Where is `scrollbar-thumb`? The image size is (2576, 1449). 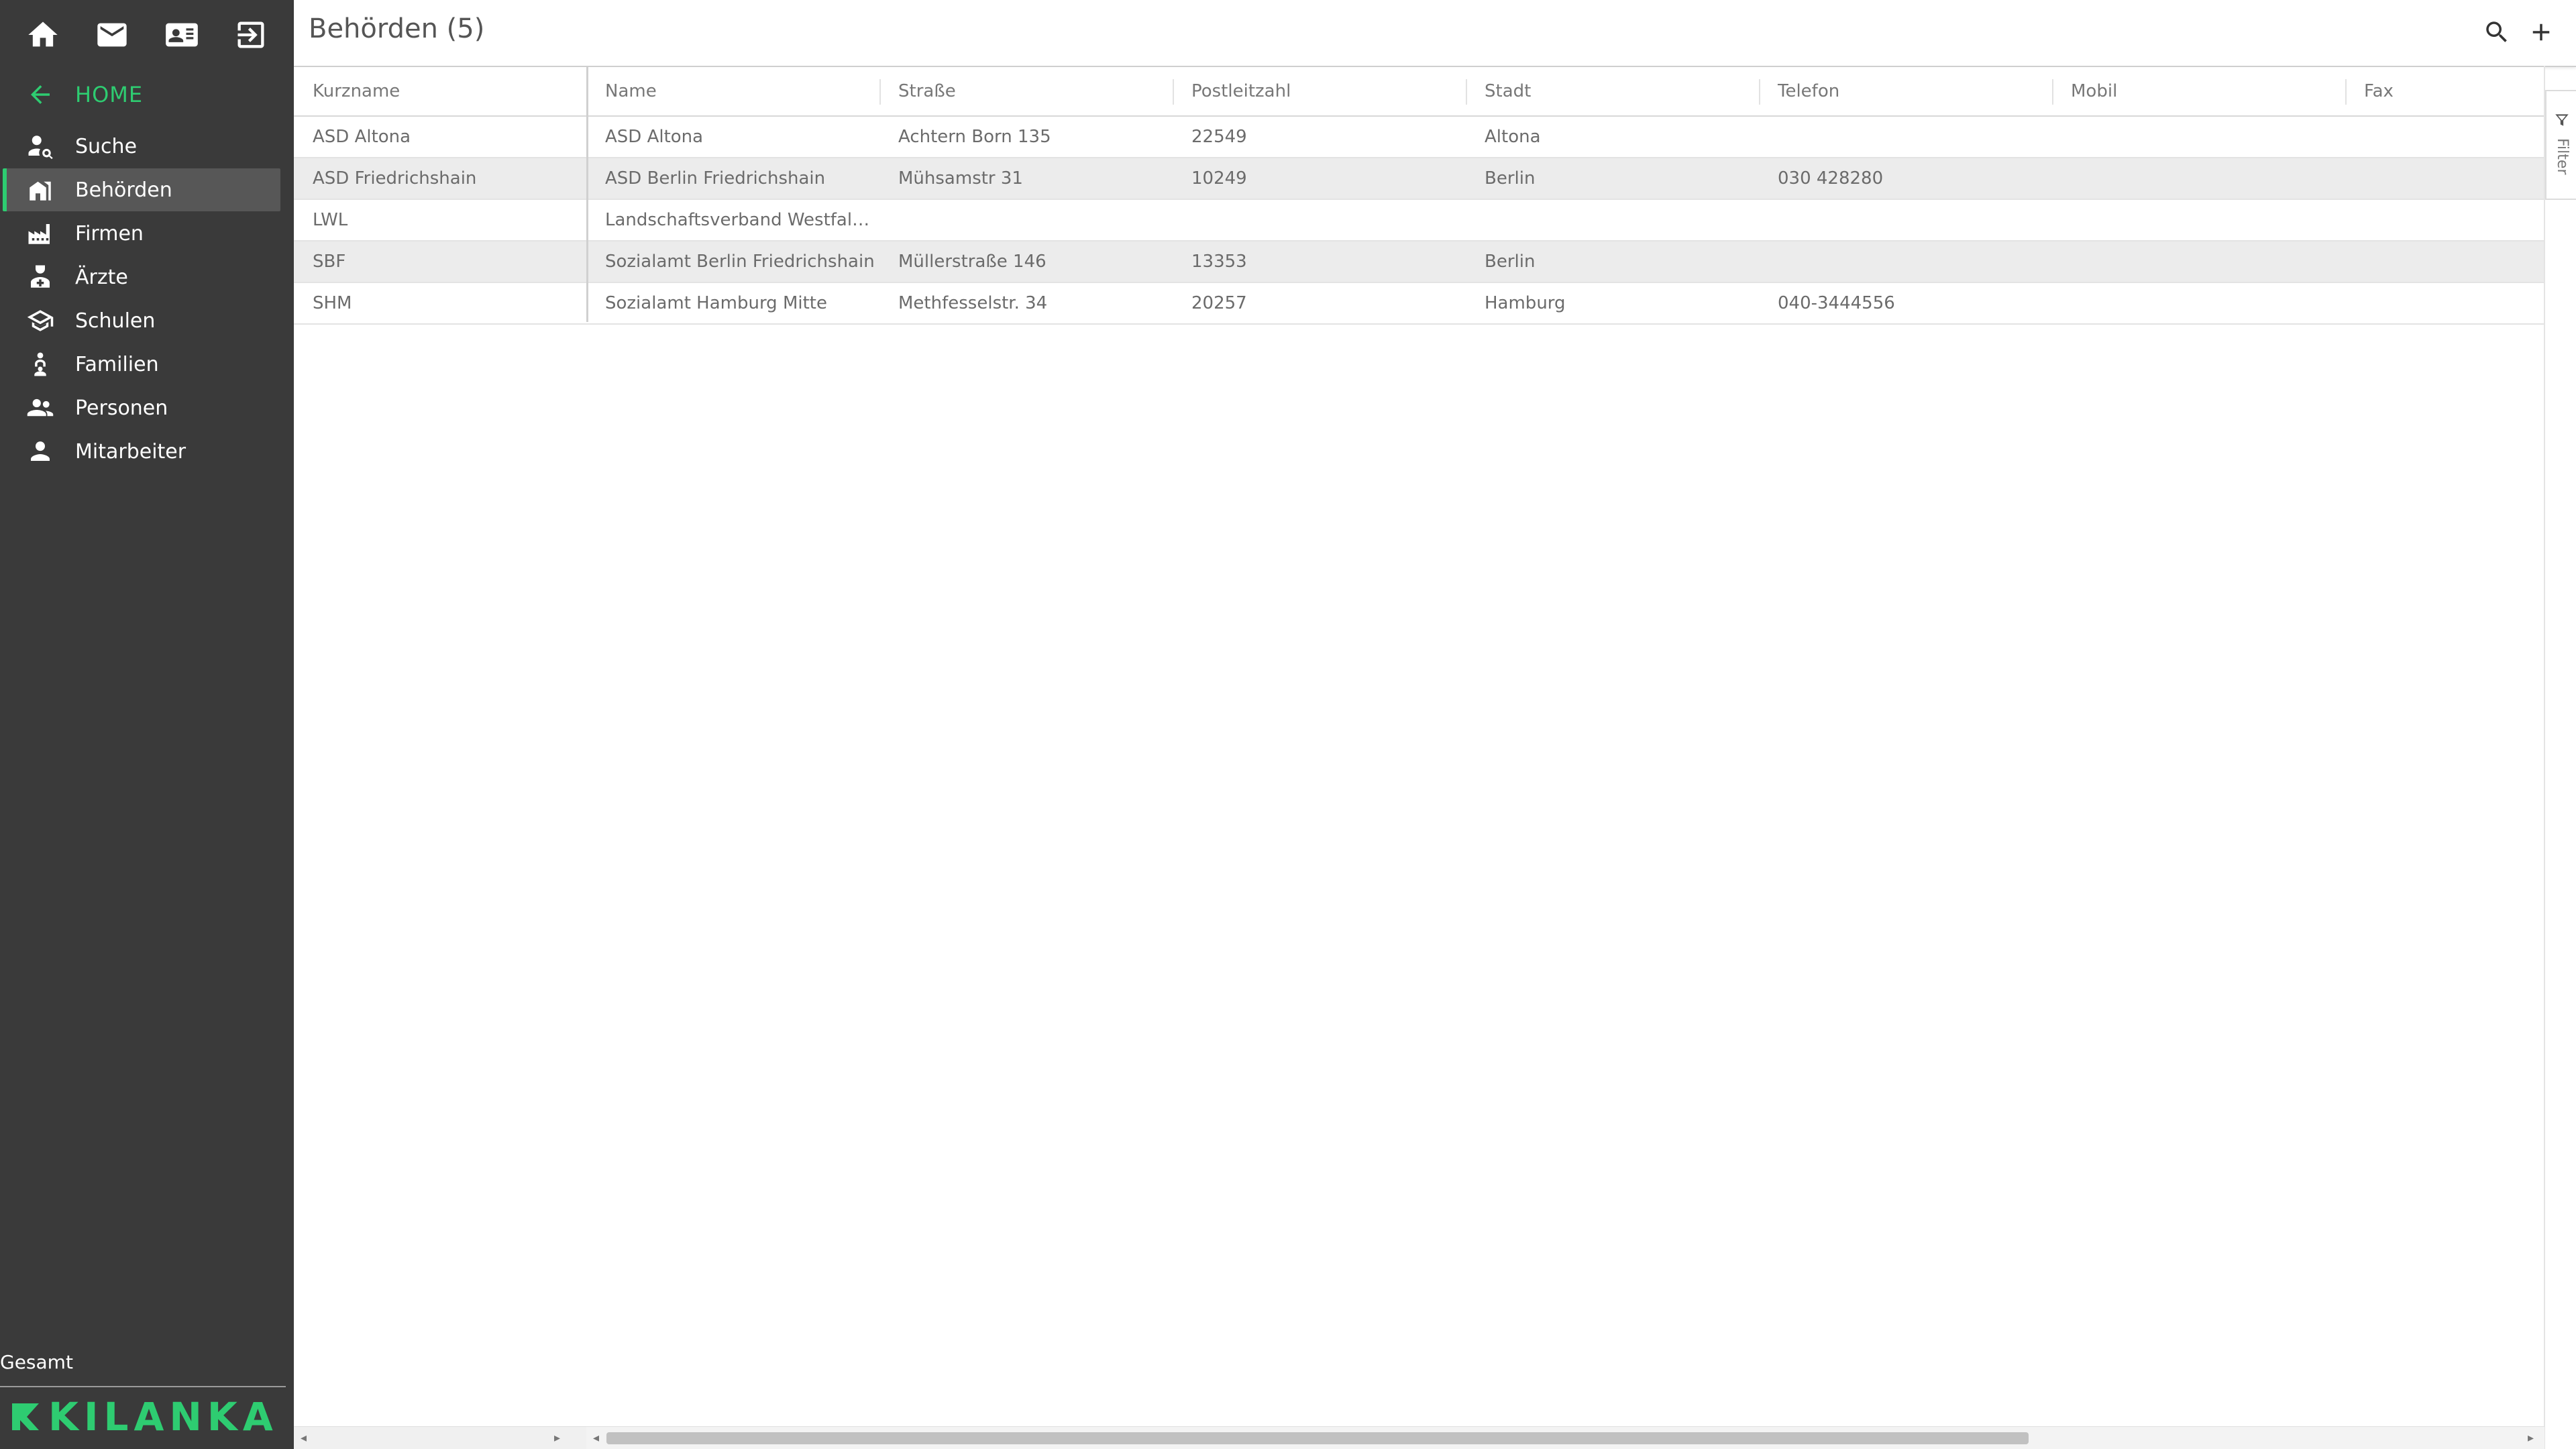 scrollbar-thumb is located at coordinates (1317, 1438).